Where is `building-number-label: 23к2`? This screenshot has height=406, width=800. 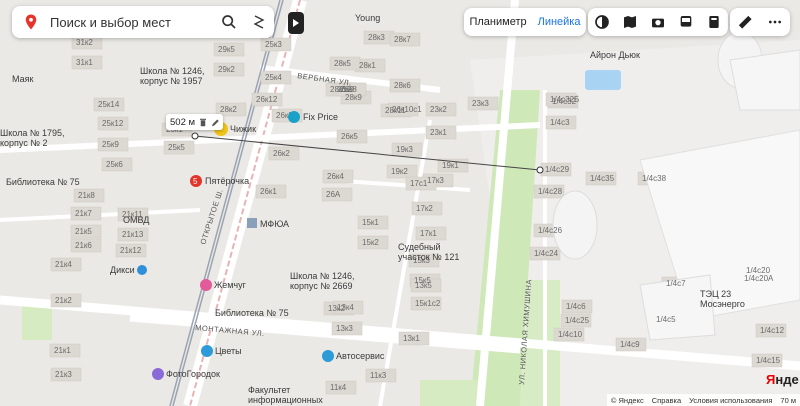
building-number-label: 23к2 is located at coordinates (438, 109).